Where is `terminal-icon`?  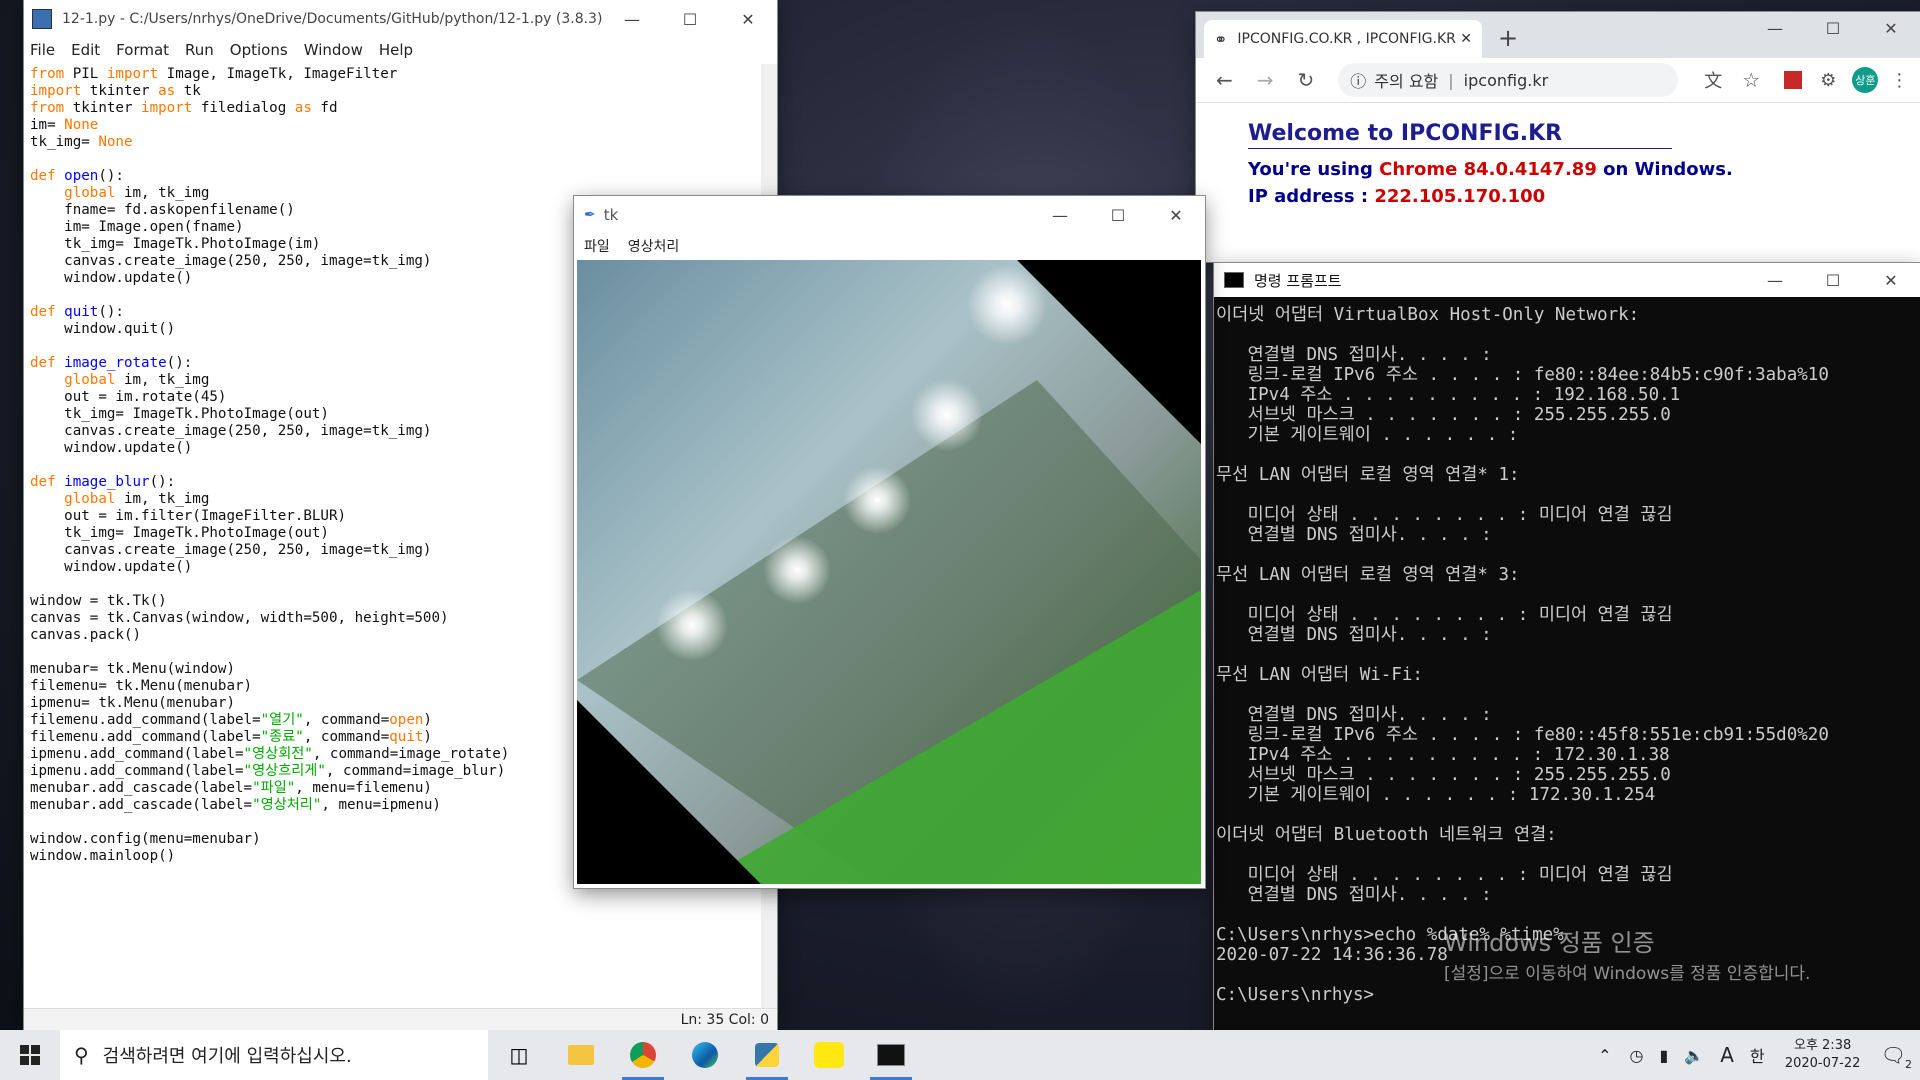
terminal-icon is located at coordinates (891, 1055).